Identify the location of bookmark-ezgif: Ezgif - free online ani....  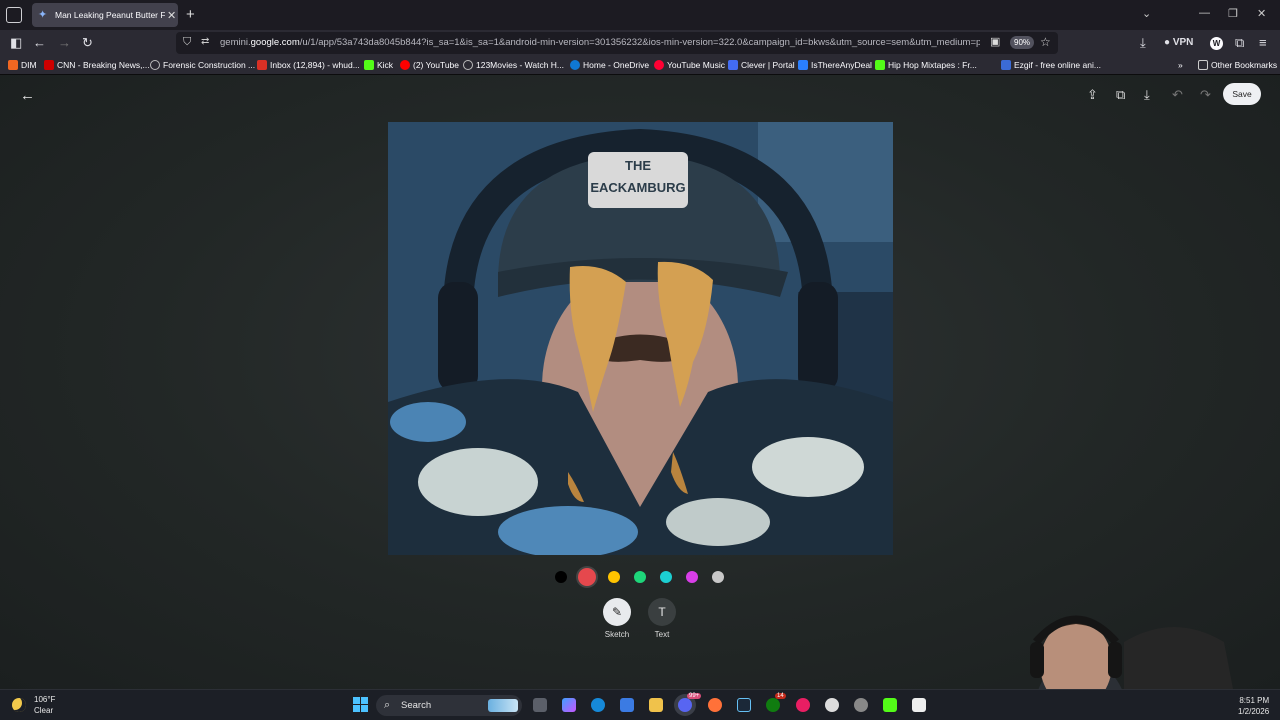
(1051, 65).